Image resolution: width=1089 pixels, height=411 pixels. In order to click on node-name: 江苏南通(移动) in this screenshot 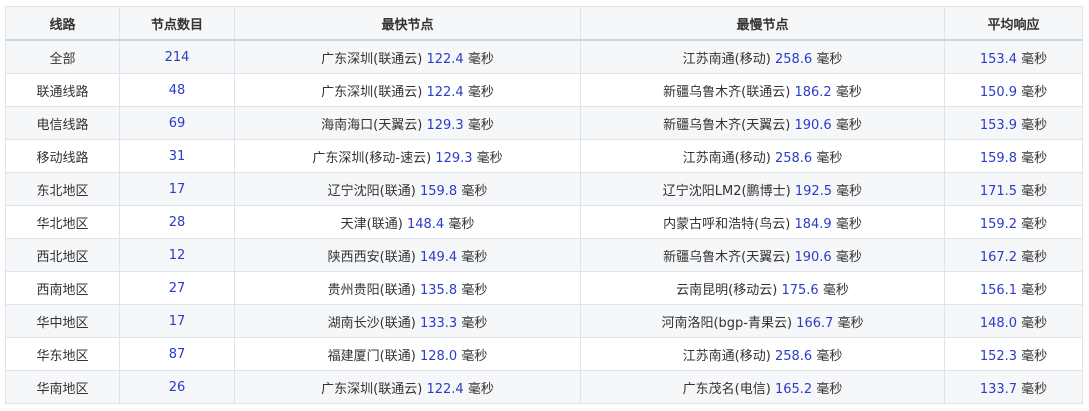, I will do `click(726, 59)`.